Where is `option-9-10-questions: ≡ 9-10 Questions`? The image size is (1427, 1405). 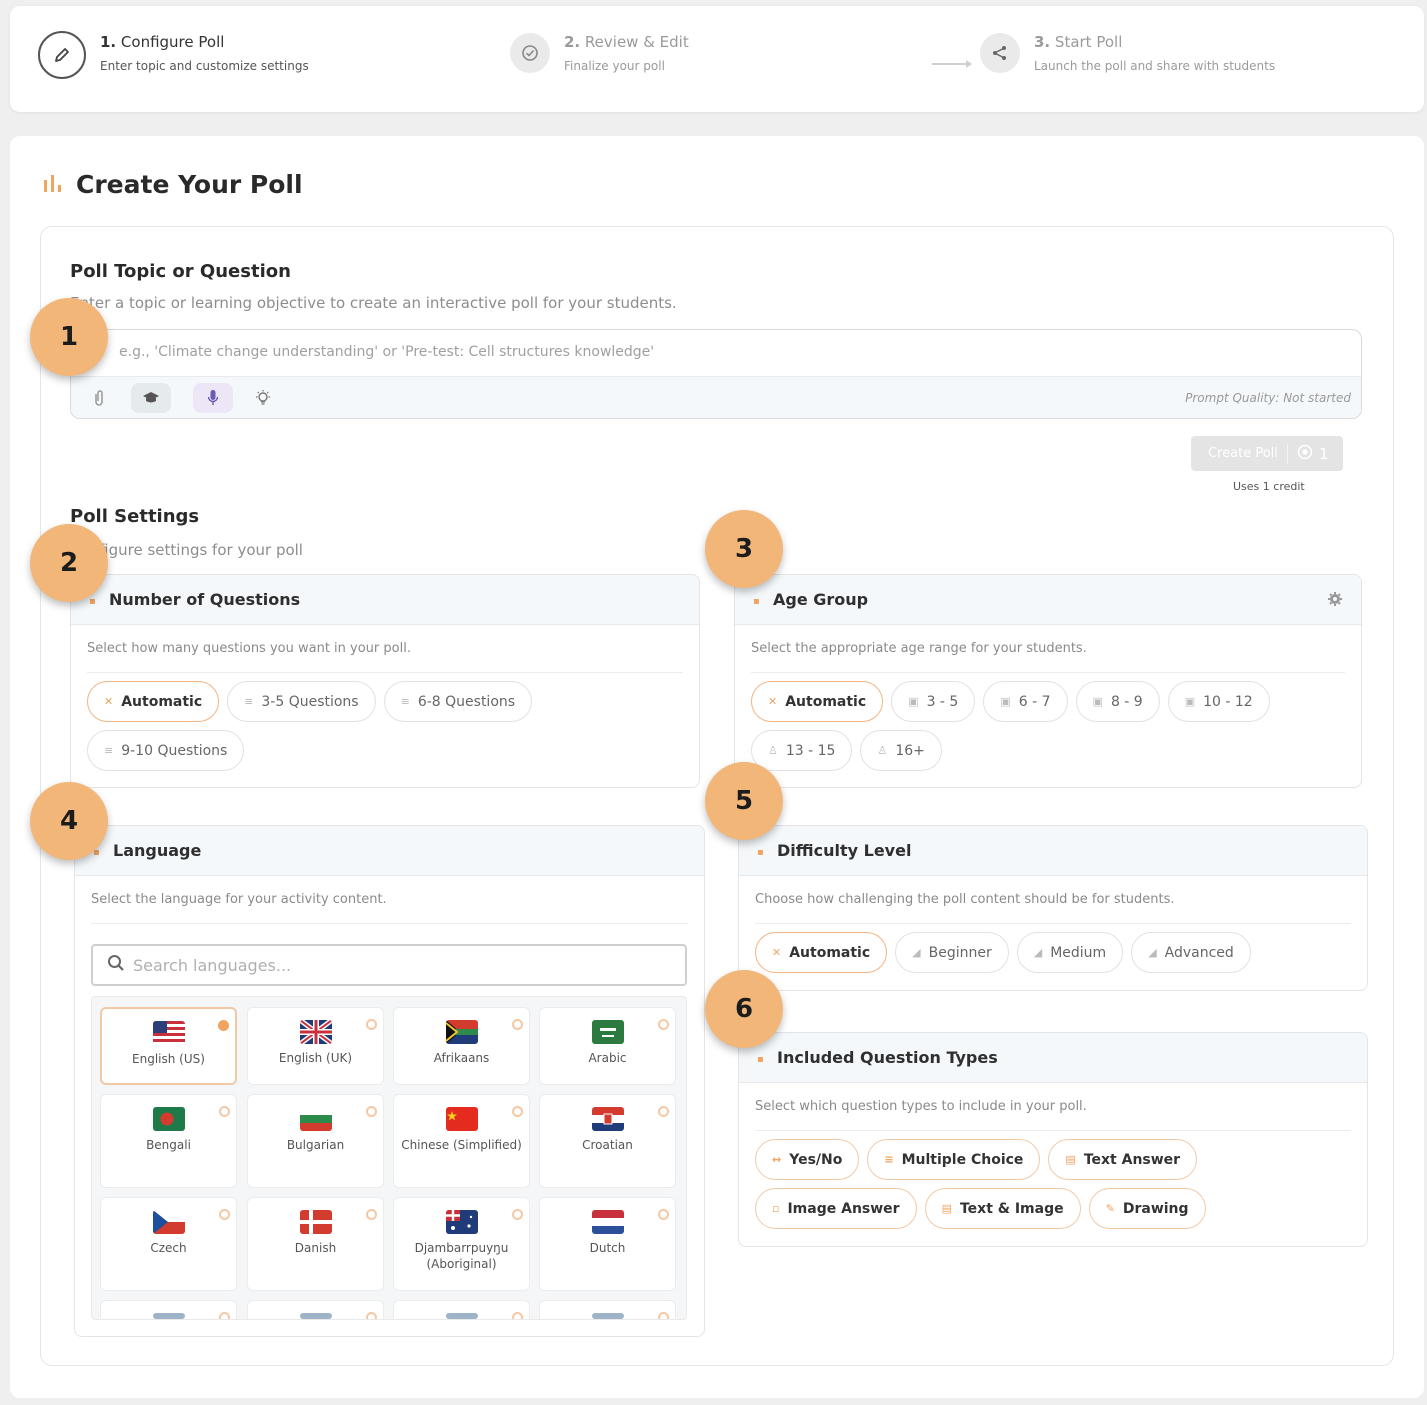
option-9-10-questions: ≡ 9-10 Questions is located at coordinates (166, 750).